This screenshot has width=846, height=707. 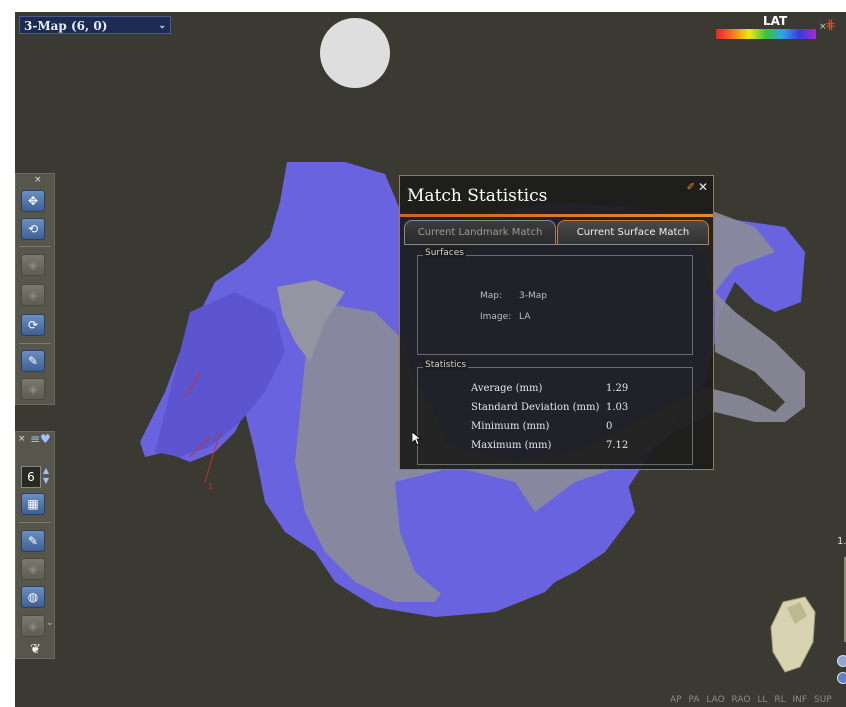 I want to click on color-scale-bar, so click(x=766, y=34).